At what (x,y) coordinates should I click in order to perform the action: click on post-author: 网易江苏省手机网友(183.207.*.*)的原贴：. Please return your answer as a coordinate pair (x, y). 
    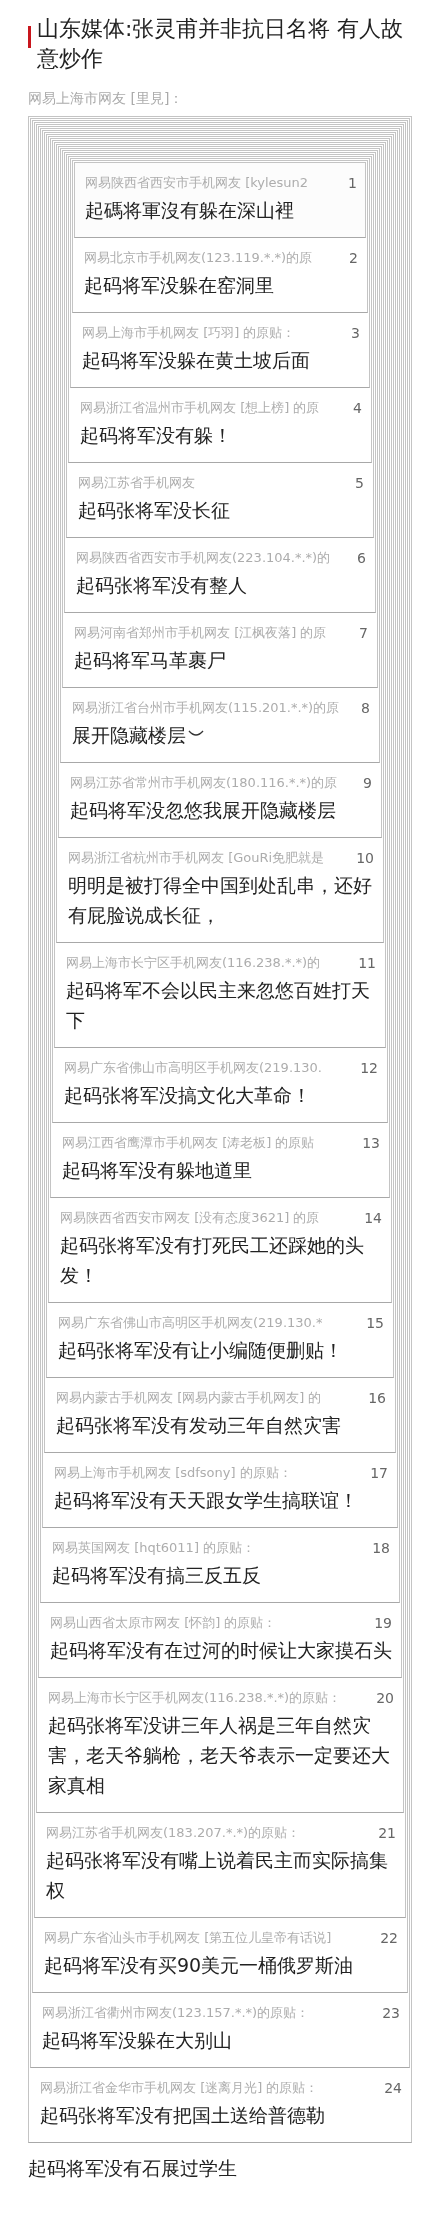
    Looking at the image, I should click on (173, 1833).